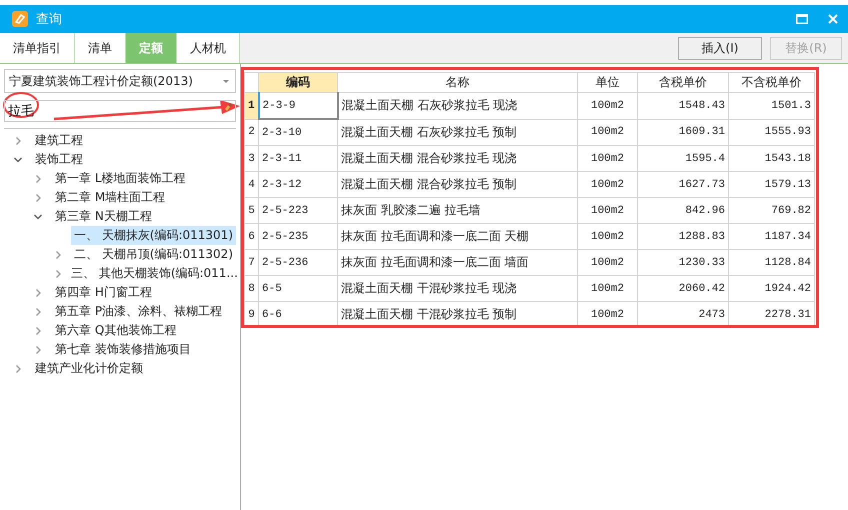 The image size is (848, 510). Describe the element at coordinates (208, 48) in the screenshot. I see `tab: 人材机` at that location.